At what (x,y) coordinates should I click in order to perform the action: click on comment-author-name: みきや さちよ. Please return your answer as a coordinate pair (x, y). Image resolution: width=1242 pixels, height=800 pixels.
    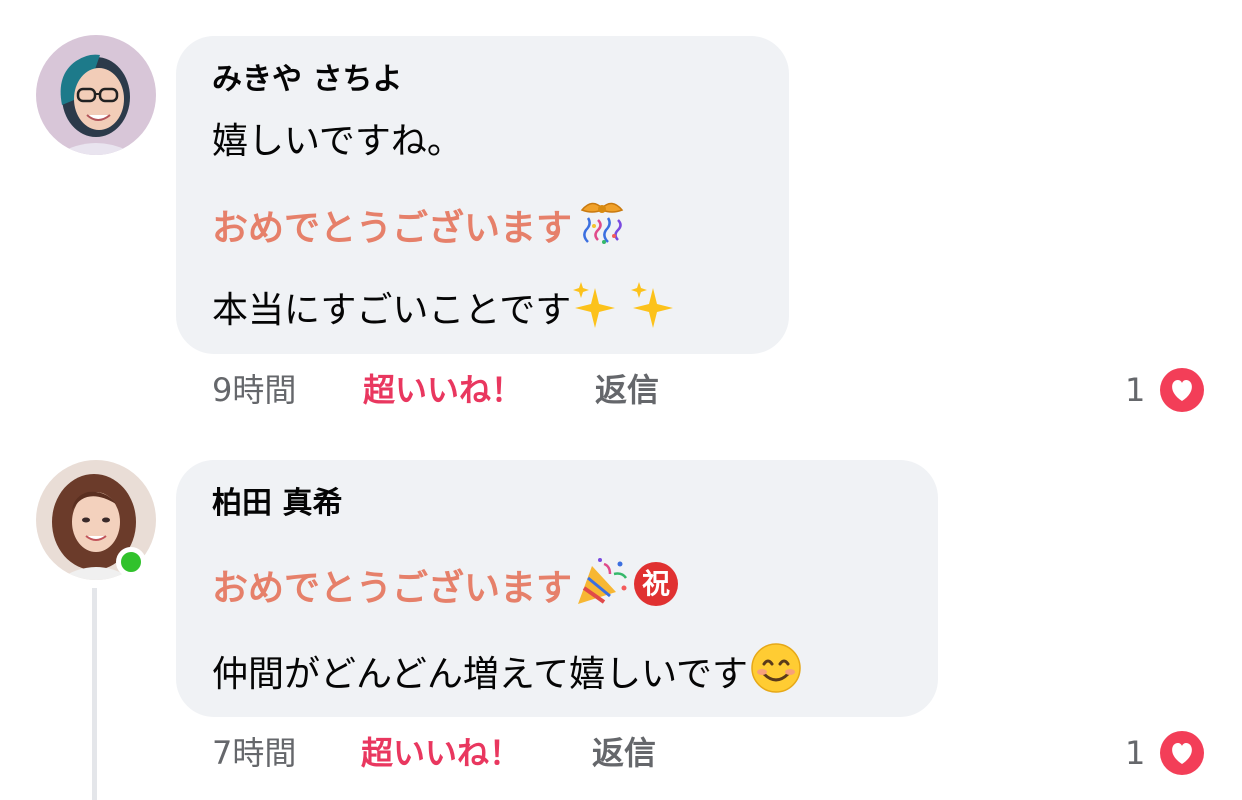
    Looking at the image, I should click on (307, 80).